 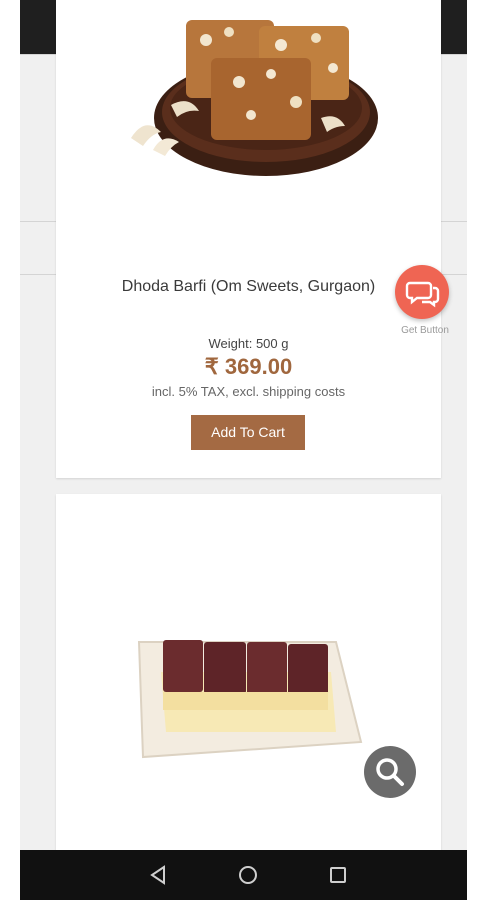 I want to click on tax-note: incl. 5% TAX, excl. shipping costs, so click(x=248, y=391).